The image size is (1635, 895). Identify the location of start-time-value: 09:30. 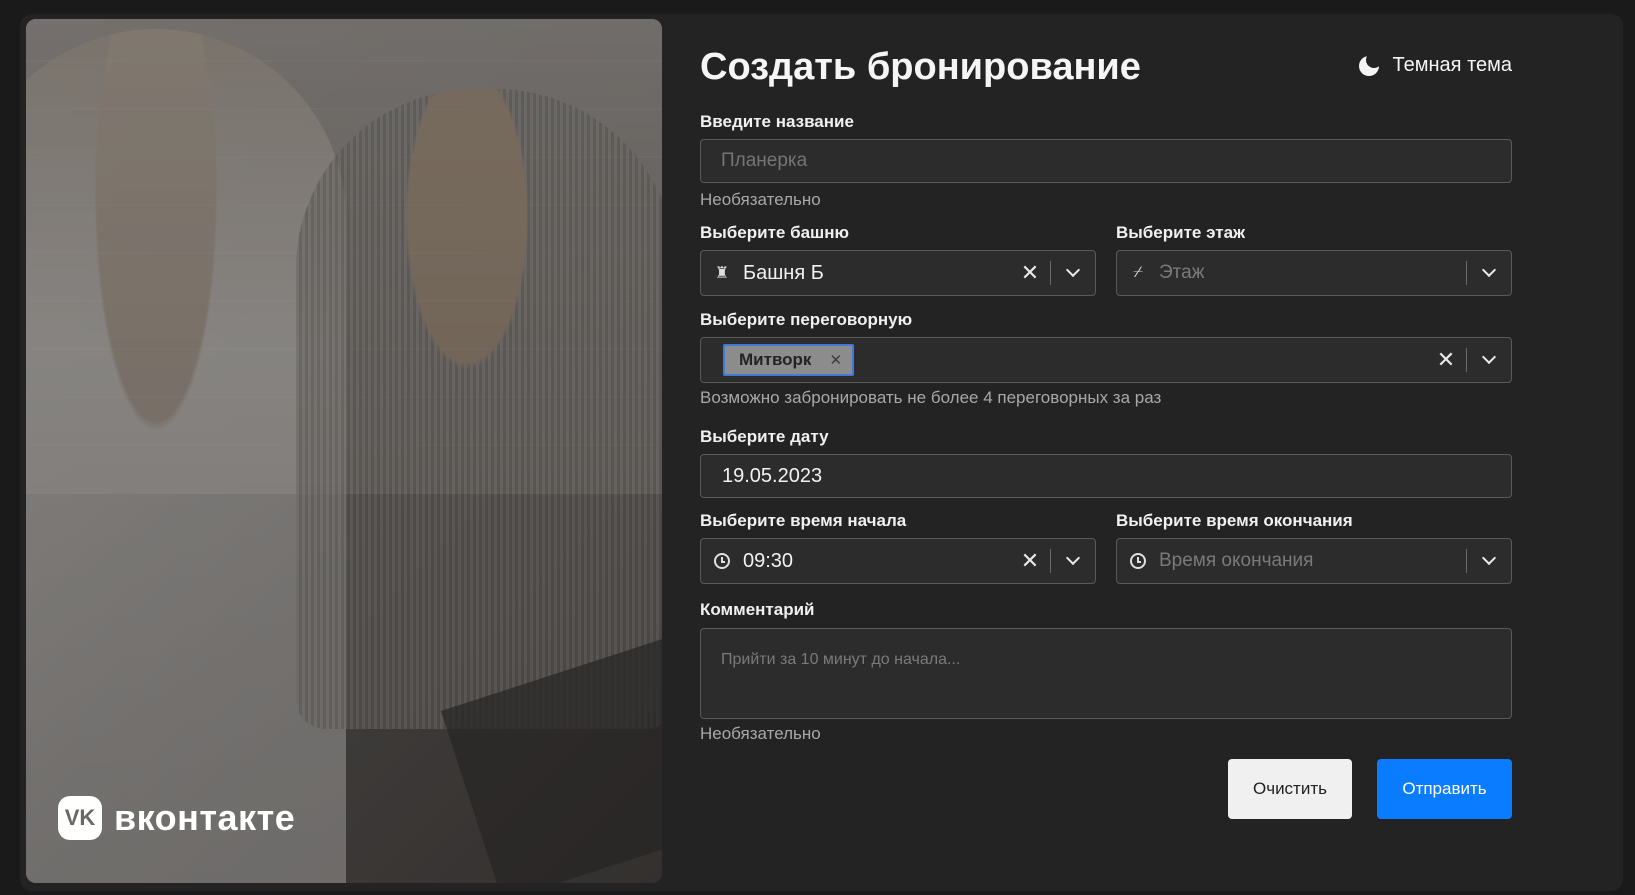
(768, 560).